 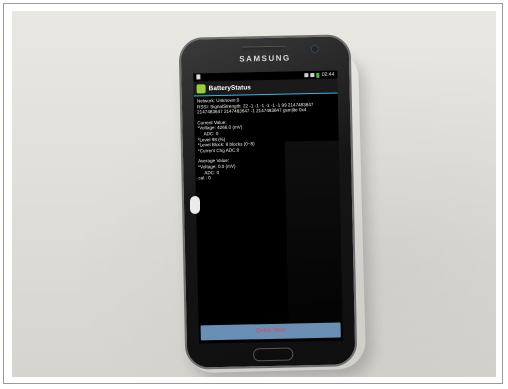 What do you see at coordinates (265, 87) in the screenshot?
I see `app-title-bar: BatteryStatus` at bounding box center [265, 87].